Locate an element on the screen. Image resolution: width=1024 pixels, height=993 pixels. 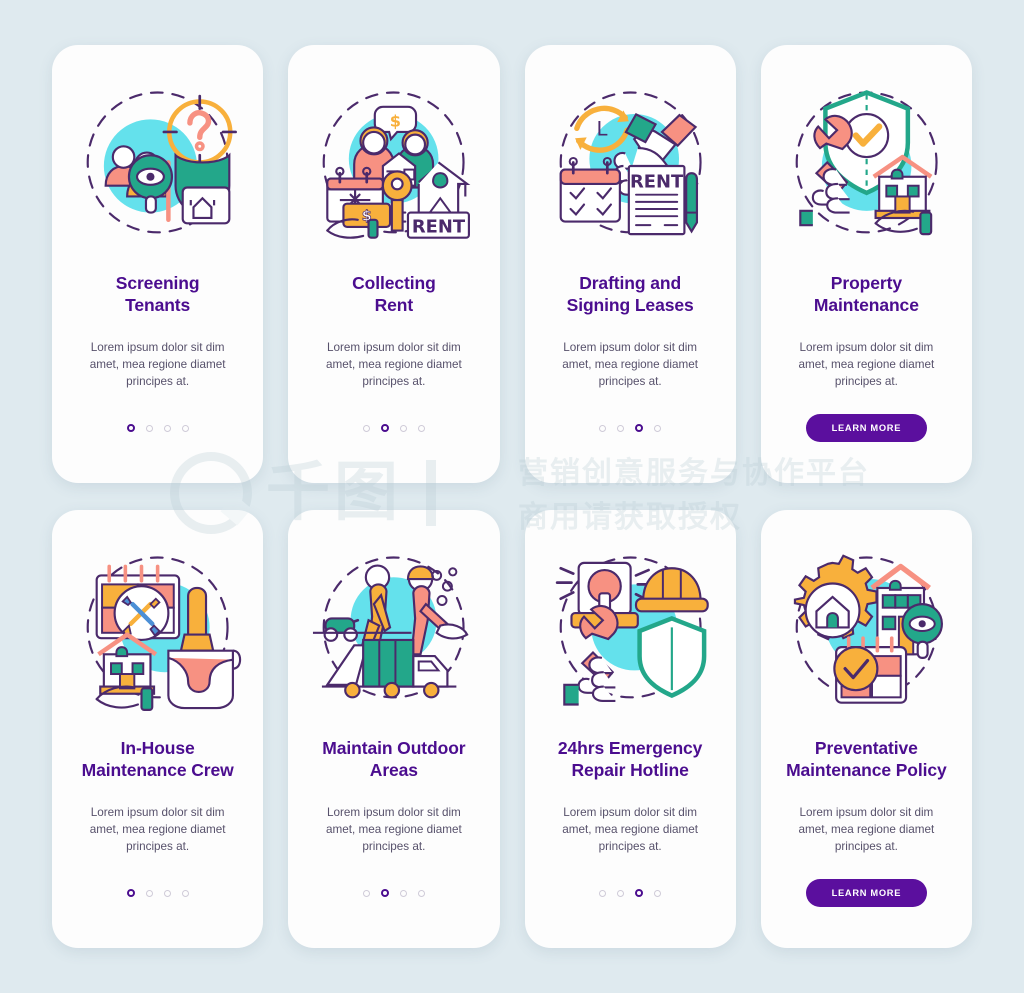
card-title: Collecting Rent is located at coordinates (394, 294).